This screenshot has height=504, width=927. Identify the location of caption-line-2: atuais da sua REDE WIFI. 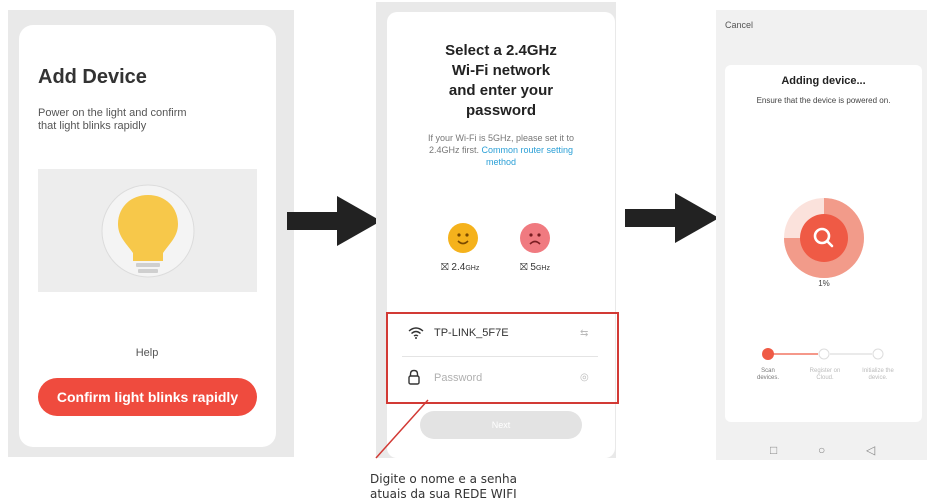
(443, 494).